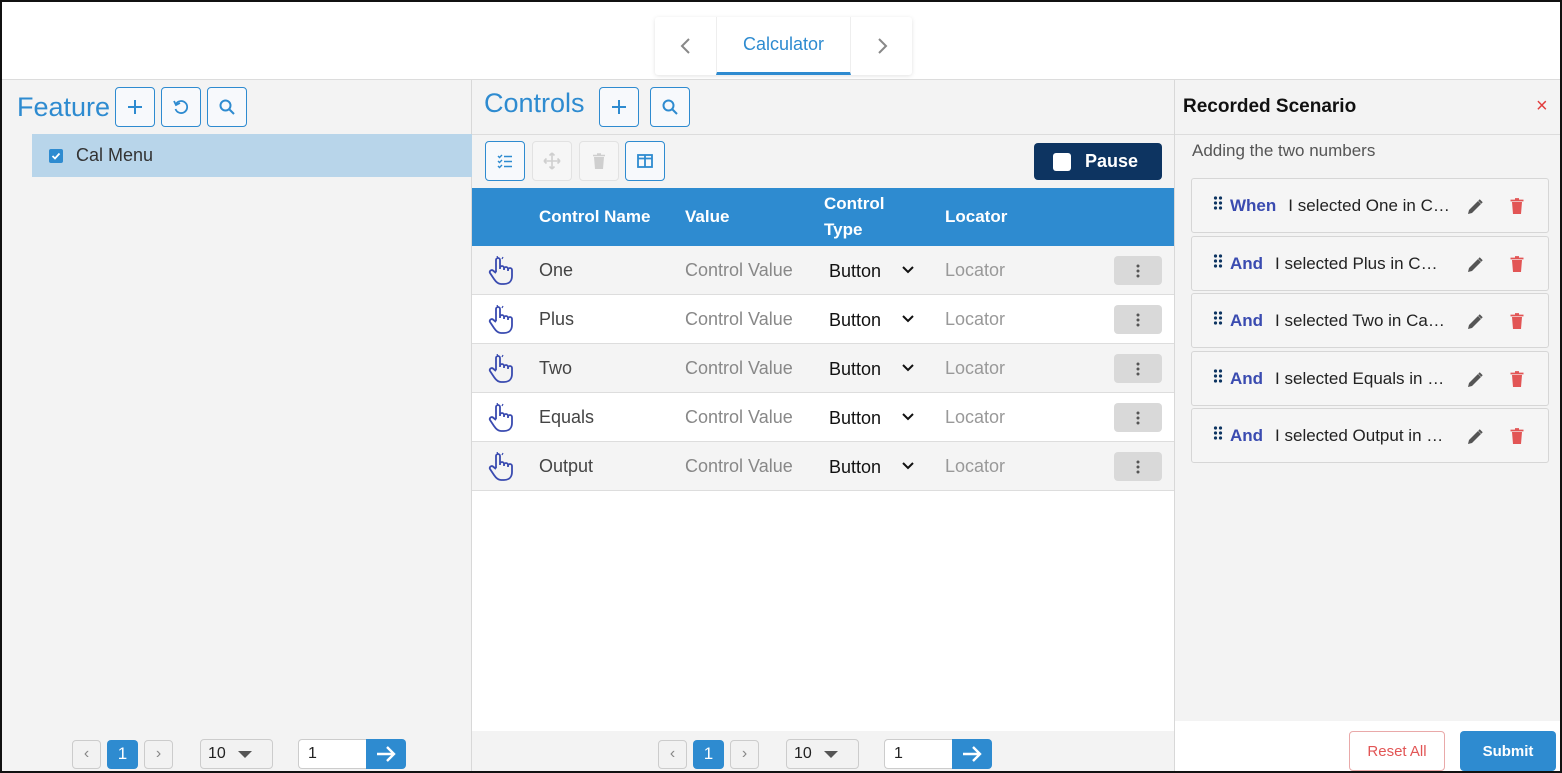  I want to click on tab-prev-button, so click(685, 46).